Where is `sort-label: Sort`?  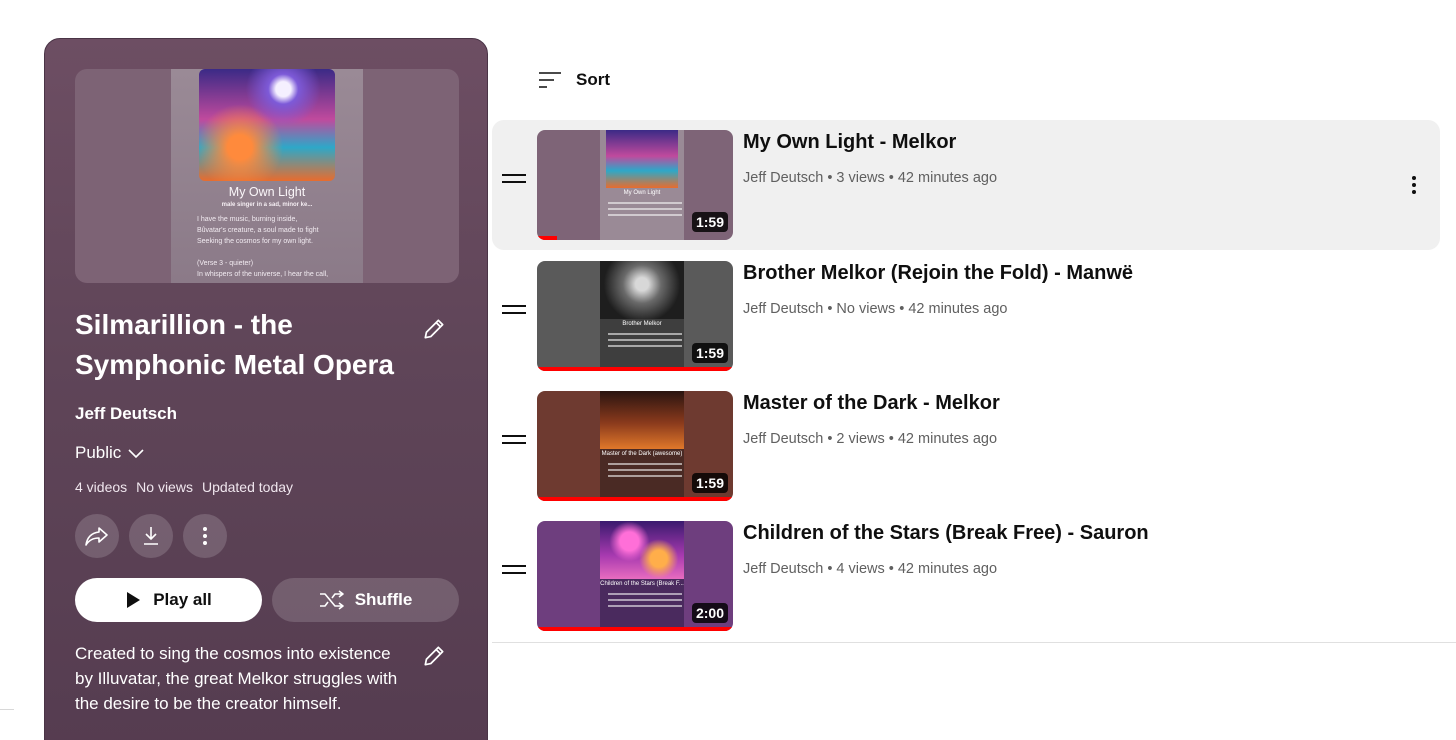
sort-label: Sort is located at coordinates (593, 79).